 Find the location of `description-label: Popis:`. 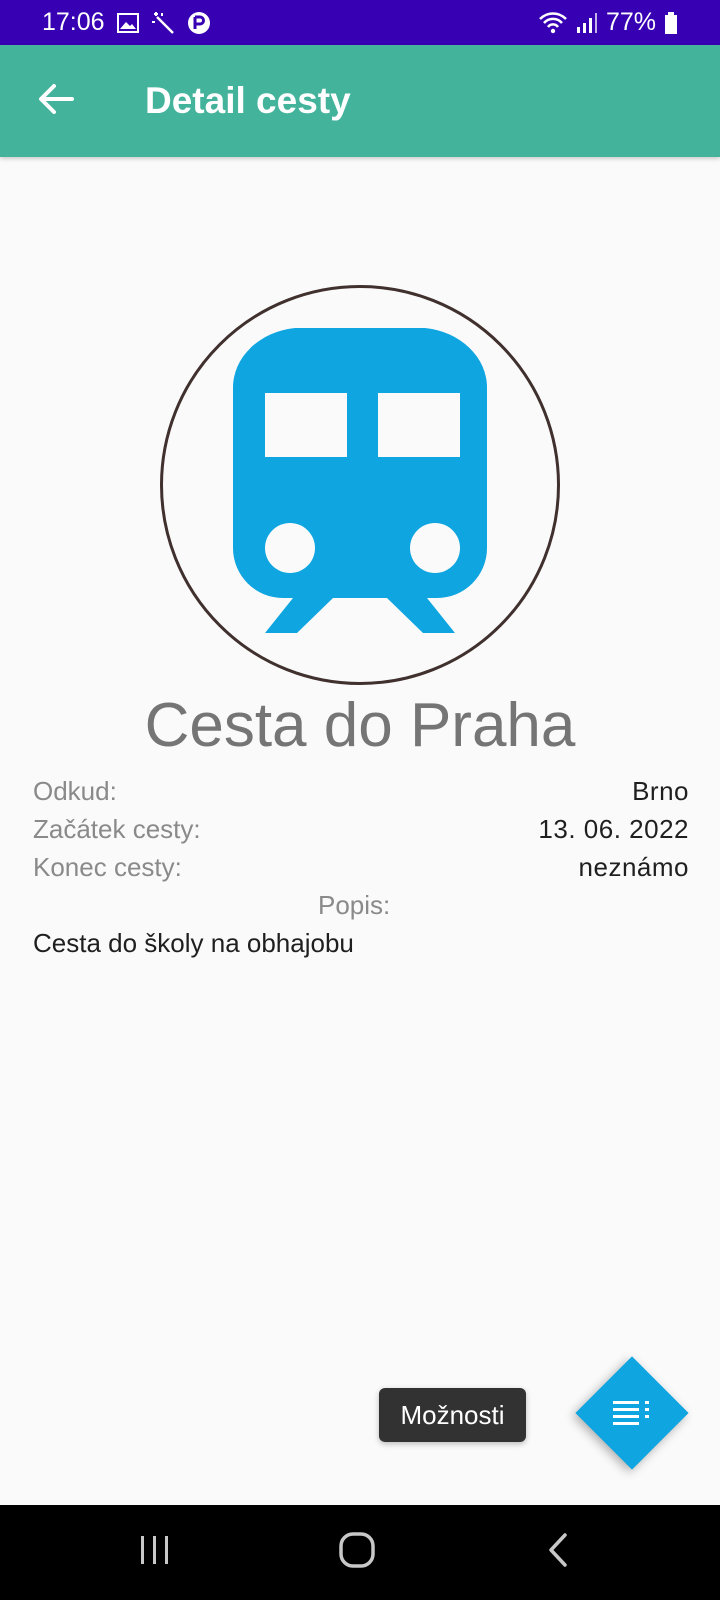

description-label: Popis: is located at coordinates (354, 905).